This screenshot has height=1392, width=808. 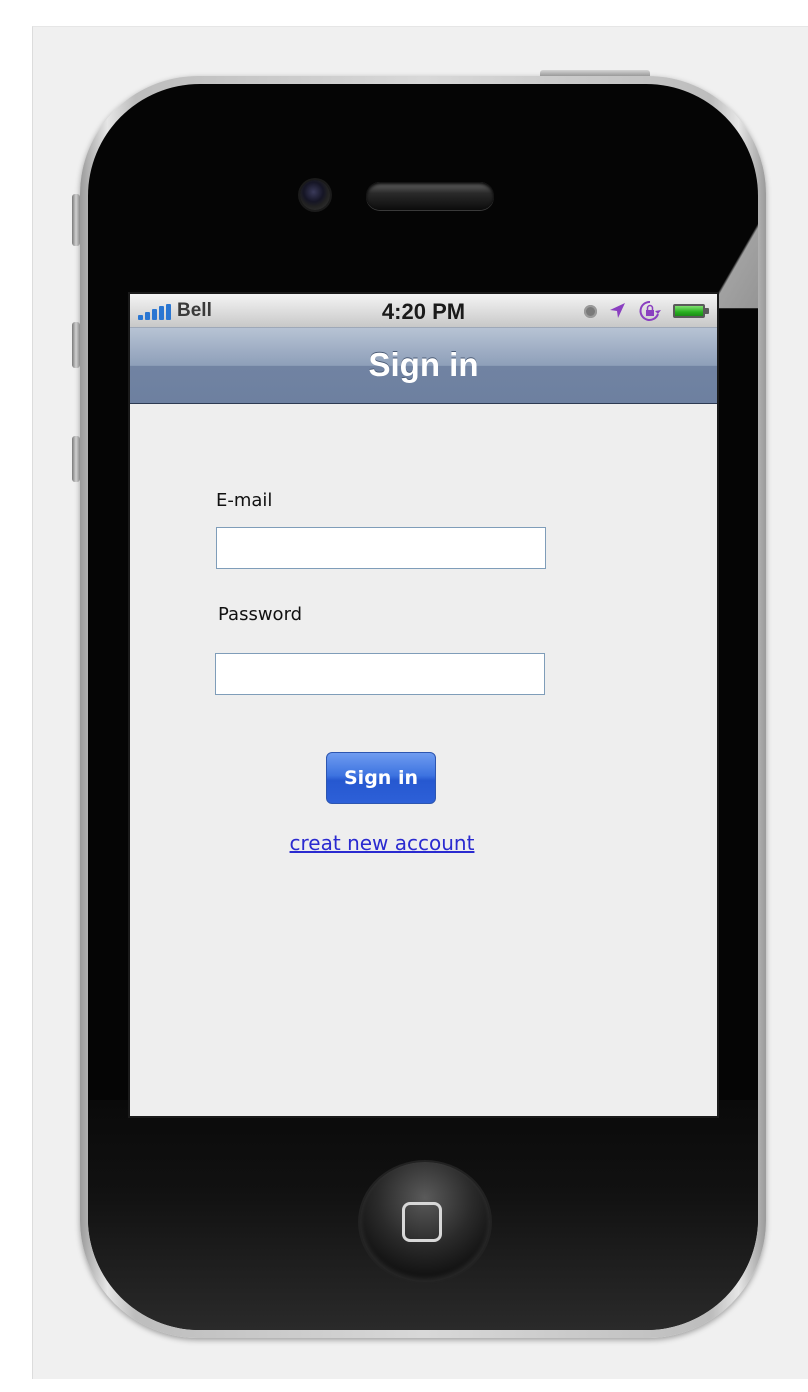 I want to click on status-bar: Bell 4:20 PM, so click(x=423, y=311).